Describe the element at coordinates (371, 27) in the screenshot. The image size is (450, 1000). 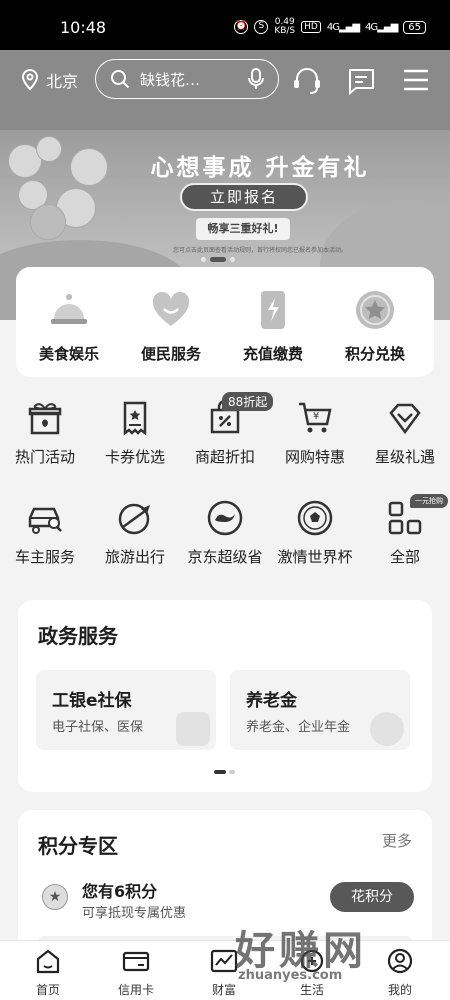
I see `net-type-2: 4G` at that location.